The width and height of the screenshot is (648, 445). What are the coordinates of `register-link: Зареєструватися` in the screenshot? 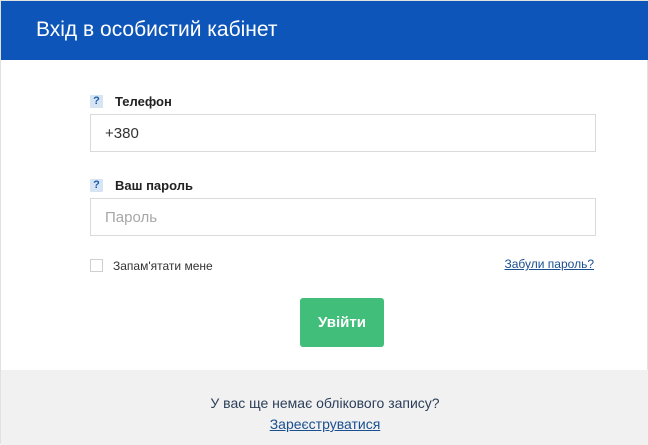 It's located at (325, 424).